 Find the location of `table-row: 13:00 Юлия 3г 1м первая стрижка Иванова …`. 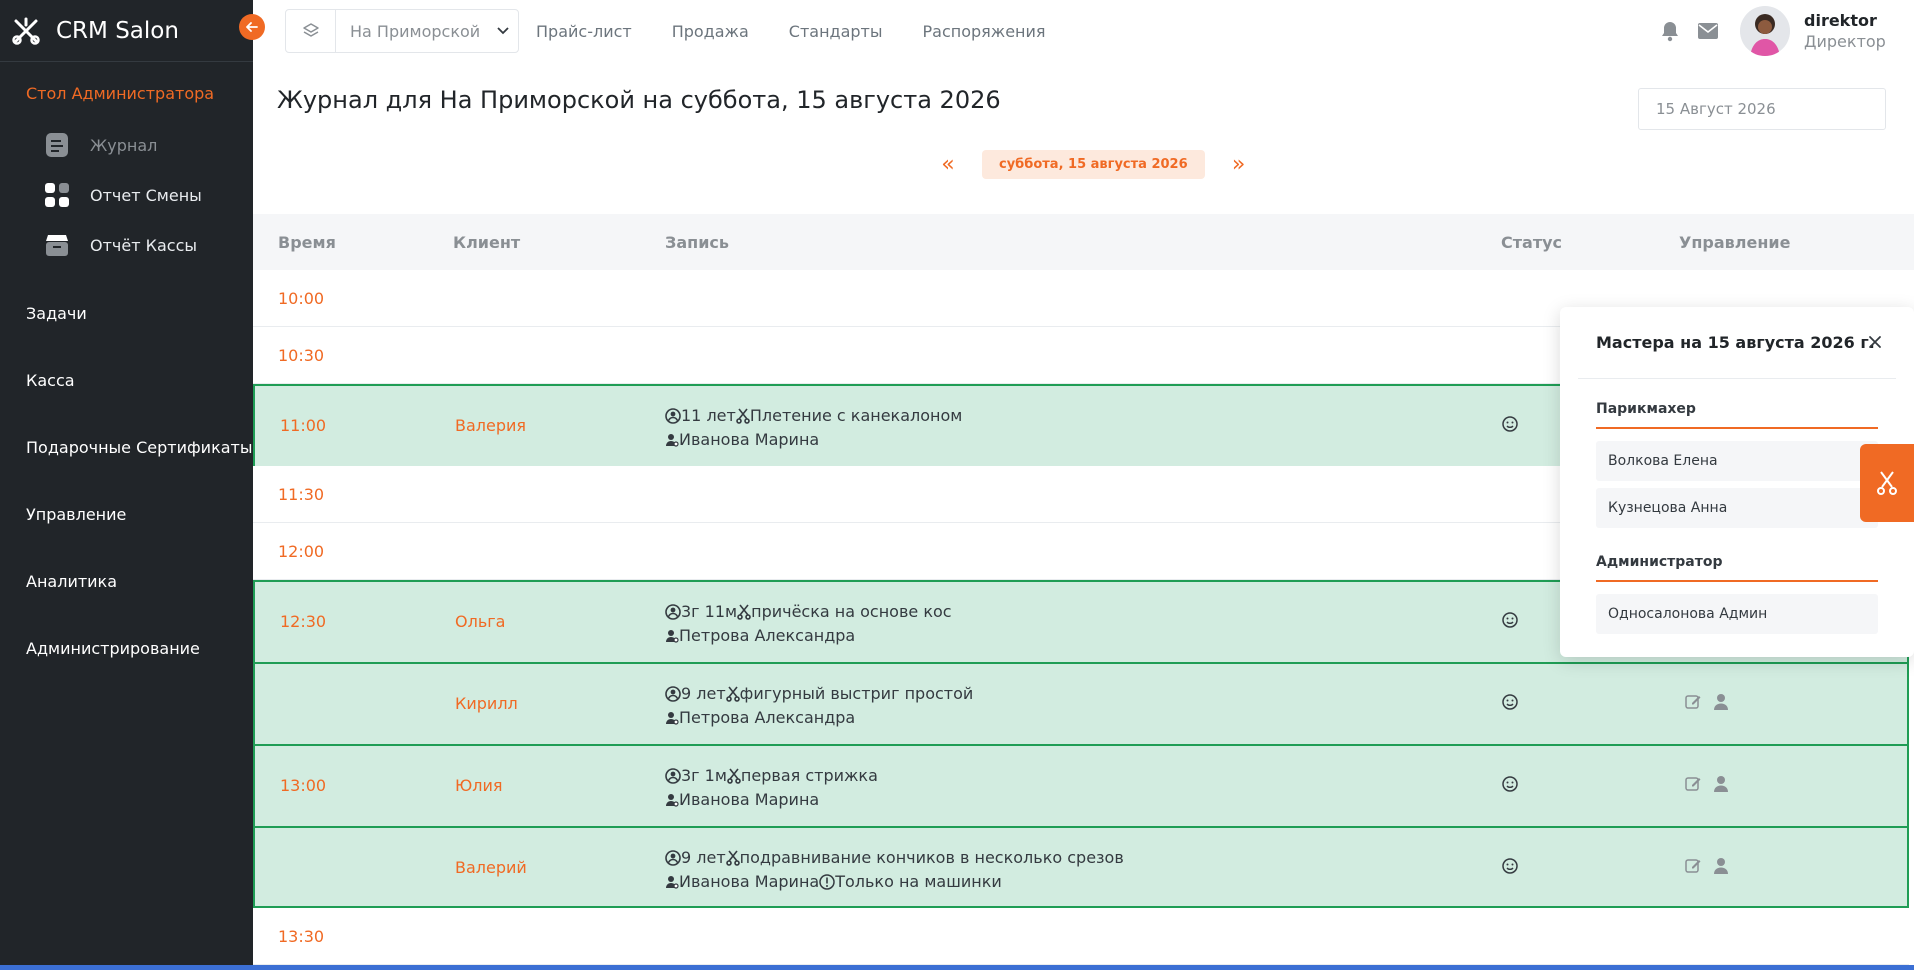

table-row: 13:00 Юлия 3г 1м первая стрижка Иванова … is located at coordinates (1081, 785).